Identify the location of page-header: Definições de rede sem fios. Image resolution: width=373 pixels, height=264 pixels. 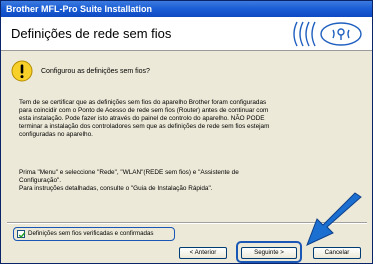
(186, 34).